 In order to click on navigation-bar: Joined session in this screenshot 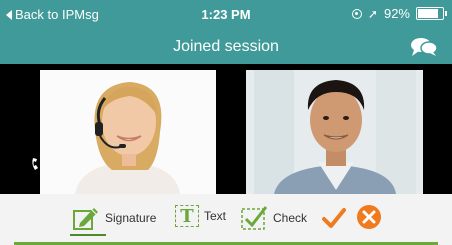, I will do `click(226, 47)`.